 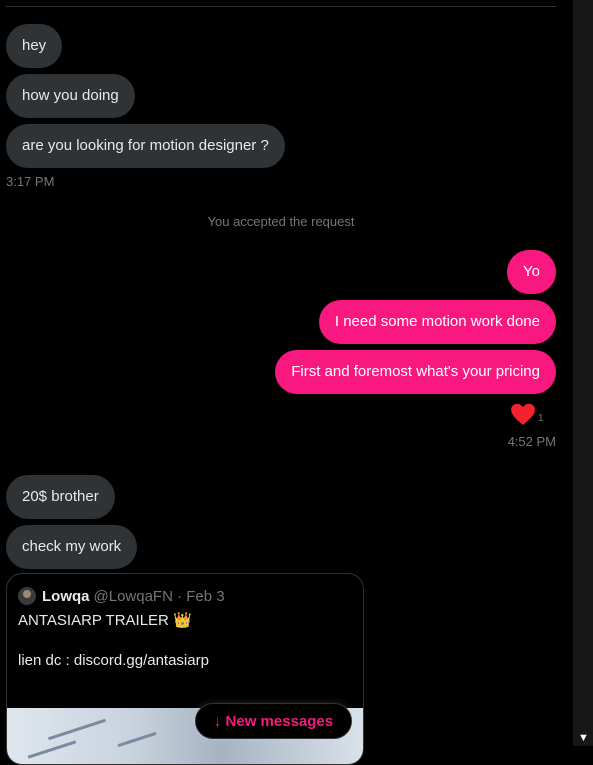 What do you see at coordinates (531, 441) in the screenshot?
I see `message-timestamp: 4:52 PM` at bounding box center [531, 441].